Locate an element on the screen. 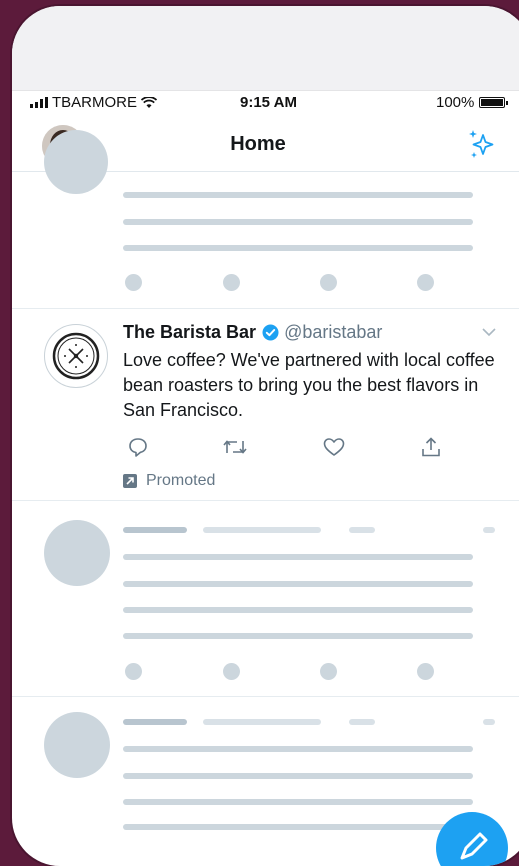  share-icon is located at coordinates (431, 447).